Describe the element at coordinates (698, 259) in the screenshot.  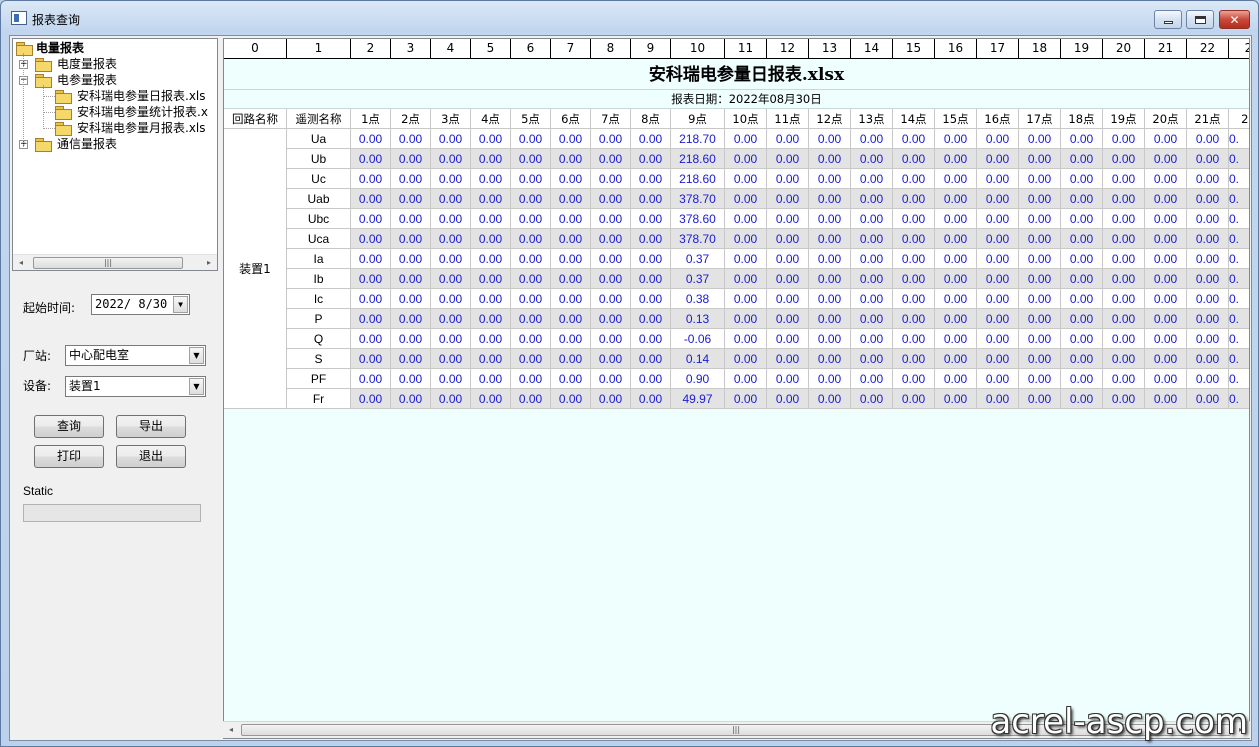
I see `value-cell: 0.37` at that location.